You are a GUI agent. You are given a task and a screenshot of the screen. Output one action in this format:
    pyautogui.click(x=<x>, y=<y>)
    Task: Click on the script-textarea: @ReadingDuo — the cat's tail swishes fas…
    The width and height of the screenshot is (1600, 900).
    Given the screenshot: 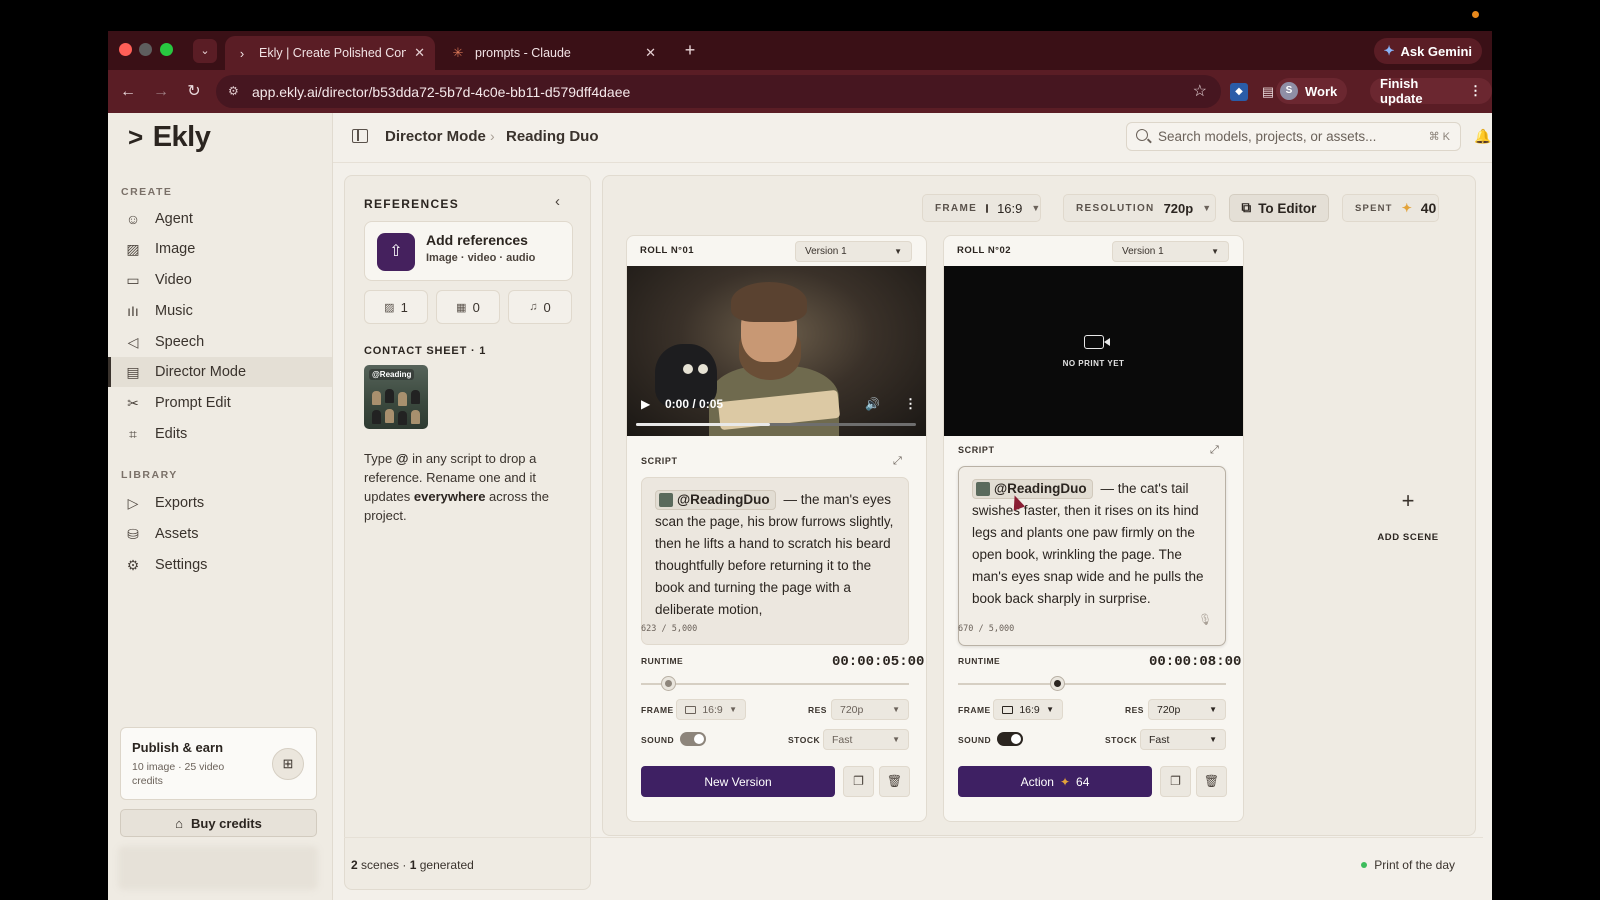 What is the action you would take?
    pyautogui.click(x=1092, y=556)
    